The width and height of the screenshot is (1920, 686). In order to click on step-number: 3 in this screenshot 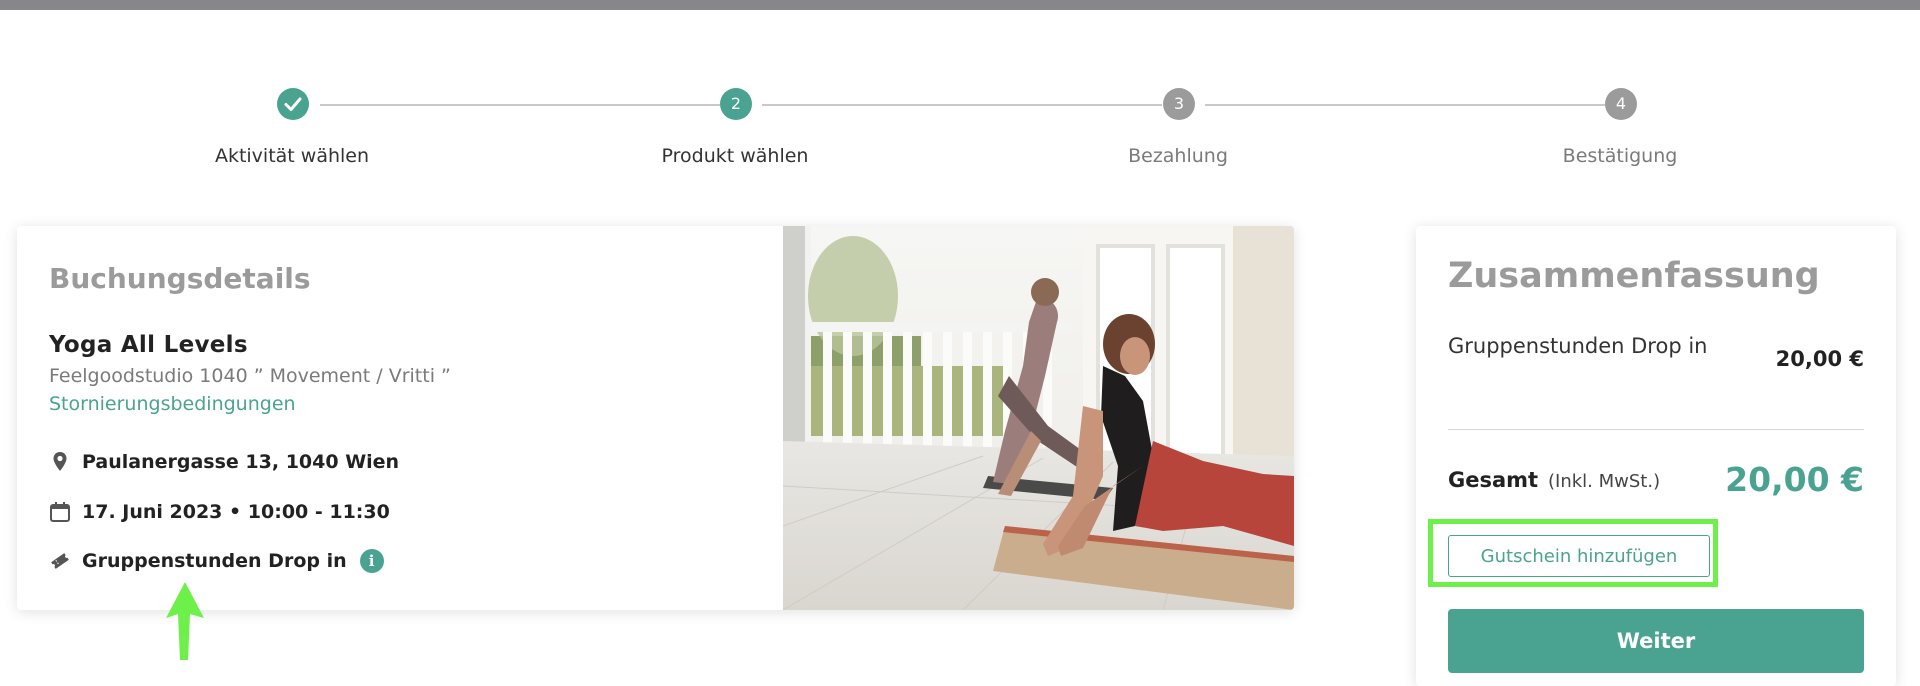, I will do `click(1179, 104)`.